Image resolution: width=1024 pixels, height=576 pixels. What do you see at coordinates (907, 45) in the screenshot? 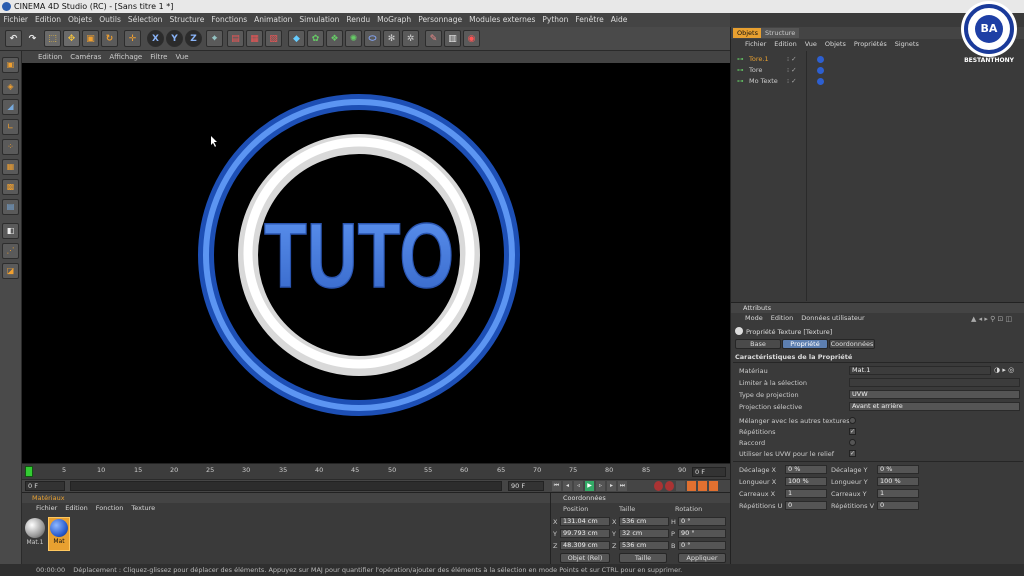
I see `obj-menu-signets: Signets` at bounding box center [907, 45].